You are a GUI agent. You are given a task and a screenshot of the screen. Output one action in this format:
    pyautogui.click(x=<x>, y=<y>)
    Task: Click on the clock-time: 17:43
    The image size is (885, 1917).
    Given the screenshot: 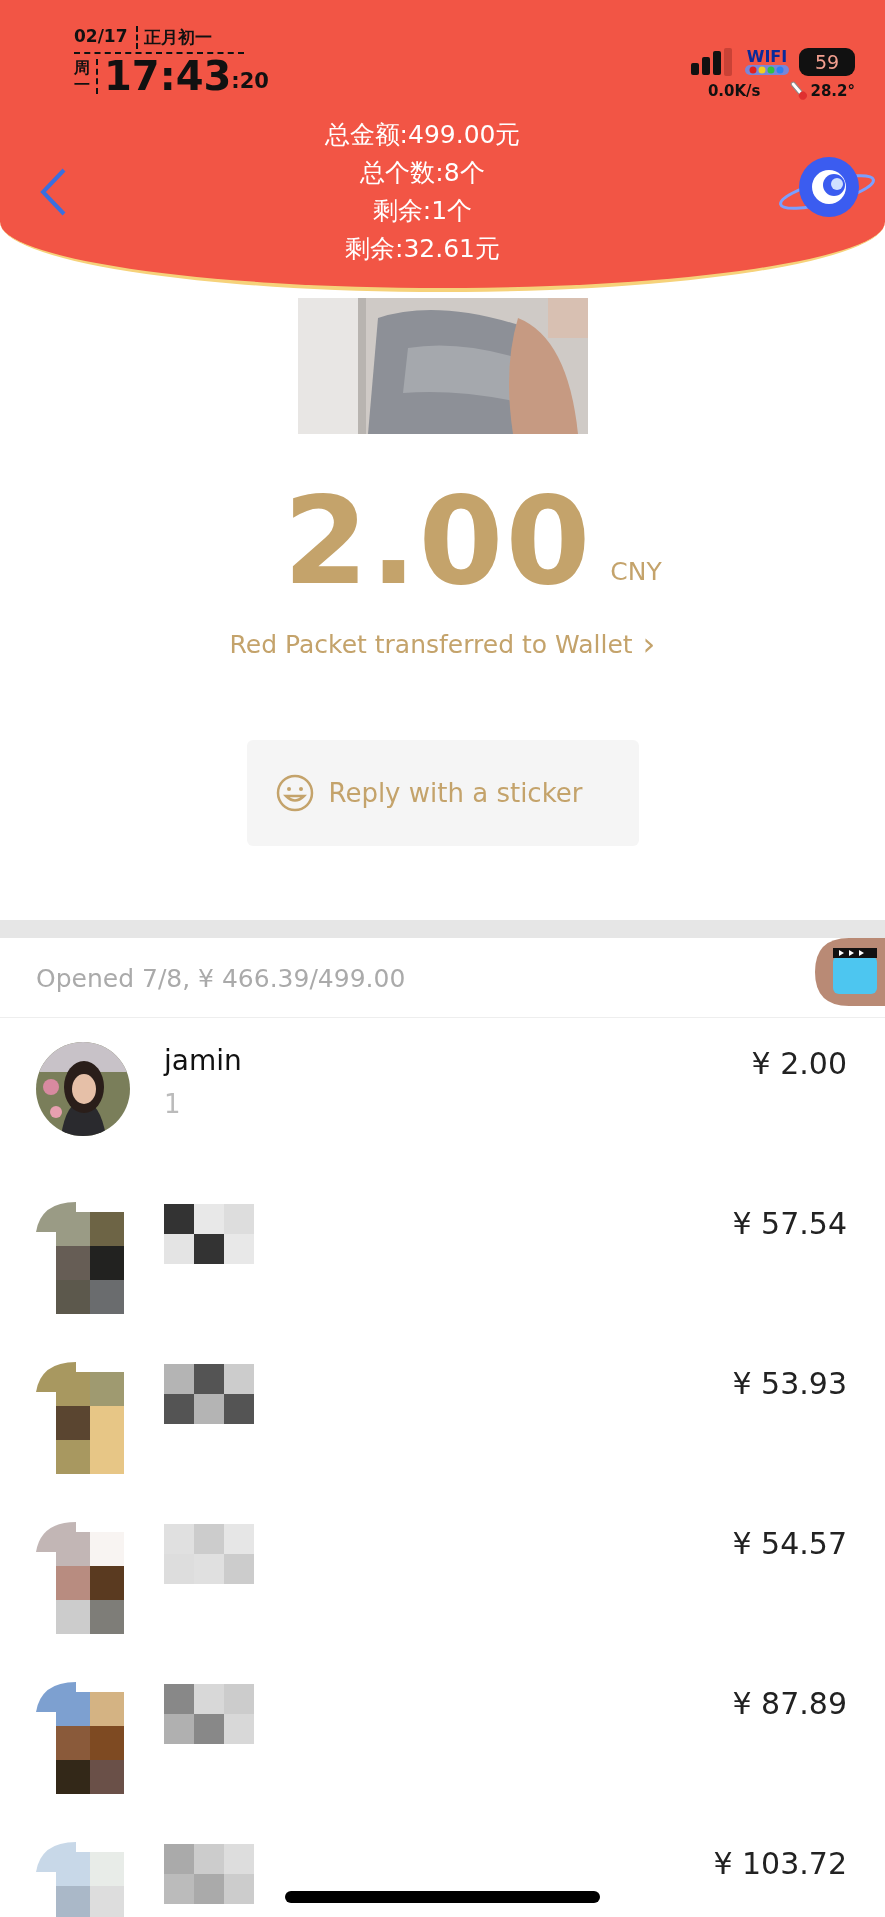 What is the action you would take?
    pyautogui.click(x=168, y=76)
    